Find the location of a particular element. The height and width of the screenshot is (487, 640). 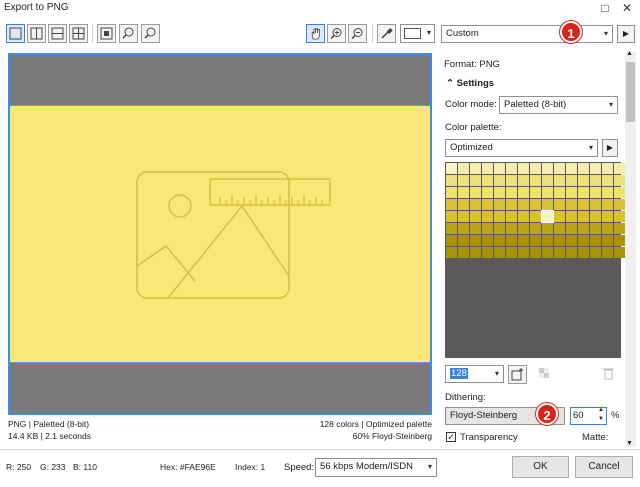

maximize-button: □ is located at coordinates (605, 8).